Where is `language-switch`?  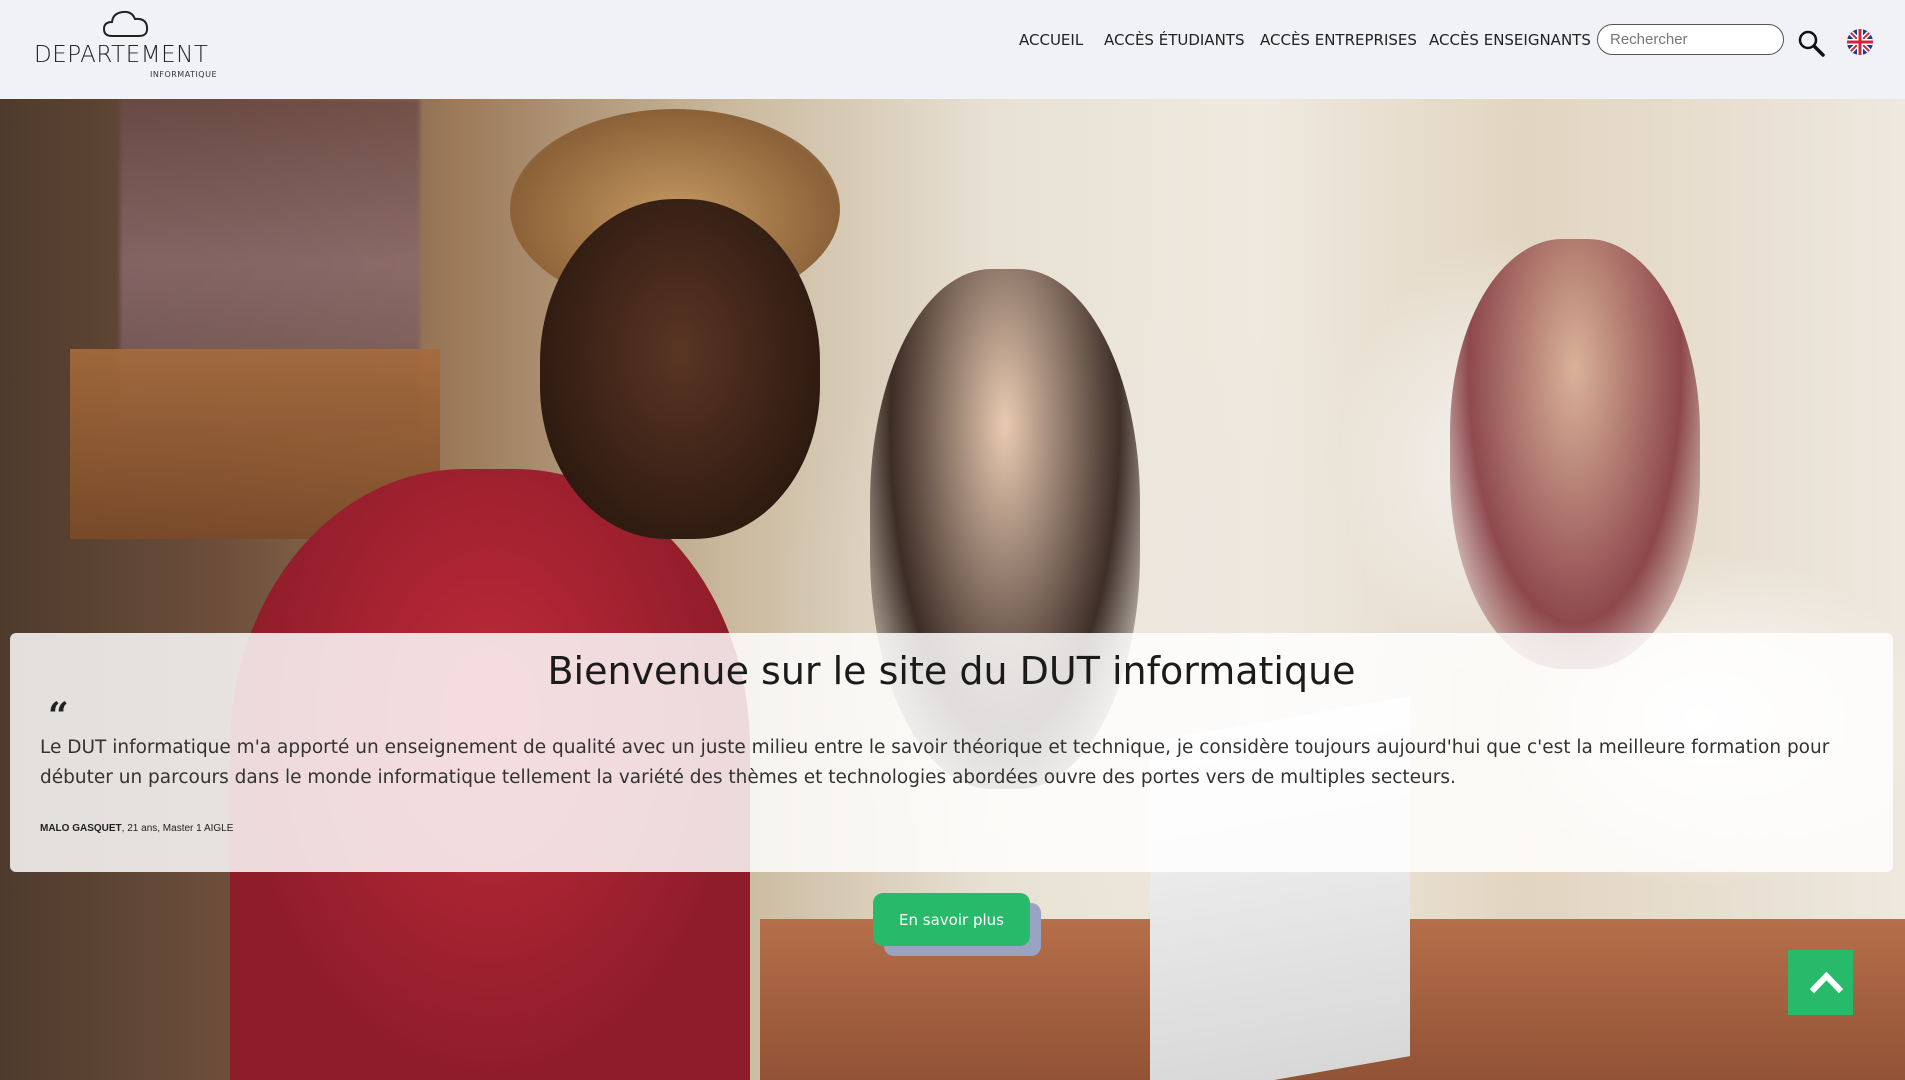
language-switch is located at coordinates (1860, 42).